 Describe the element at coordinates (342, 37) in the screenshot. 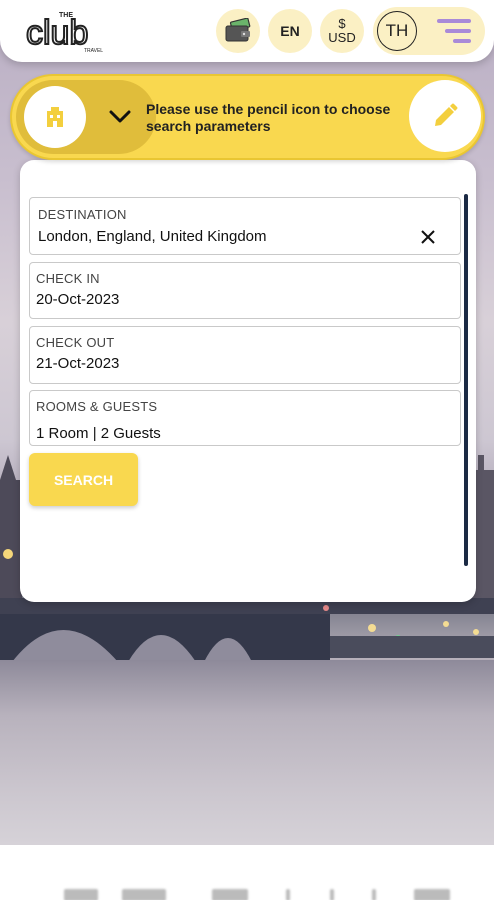

I see `currency-code: USD` at that location.